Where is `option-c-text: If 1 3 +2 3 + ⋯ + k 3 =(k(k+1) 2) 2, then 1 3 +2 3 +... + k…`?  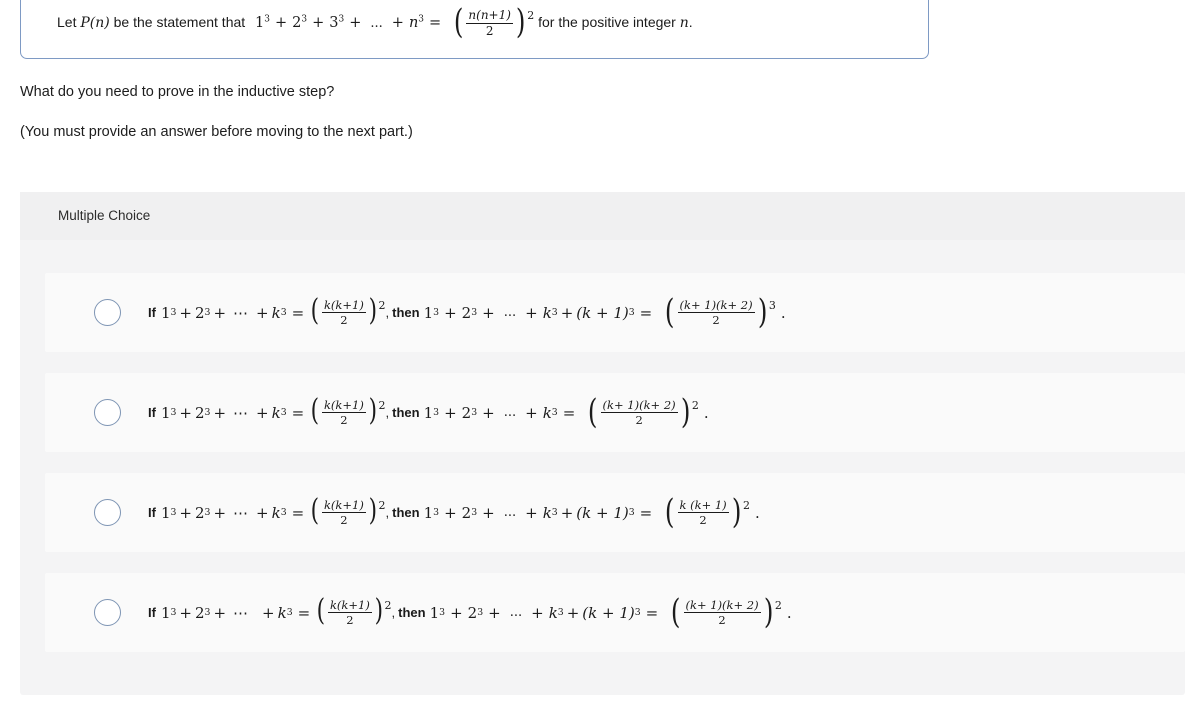 option-c-text: If 1 3 +2 3 + ⋯ + k 3 =(k(k+1) 2) 2, then 1 3 +2 3 +... + k… is located at coordinates (454, 511).